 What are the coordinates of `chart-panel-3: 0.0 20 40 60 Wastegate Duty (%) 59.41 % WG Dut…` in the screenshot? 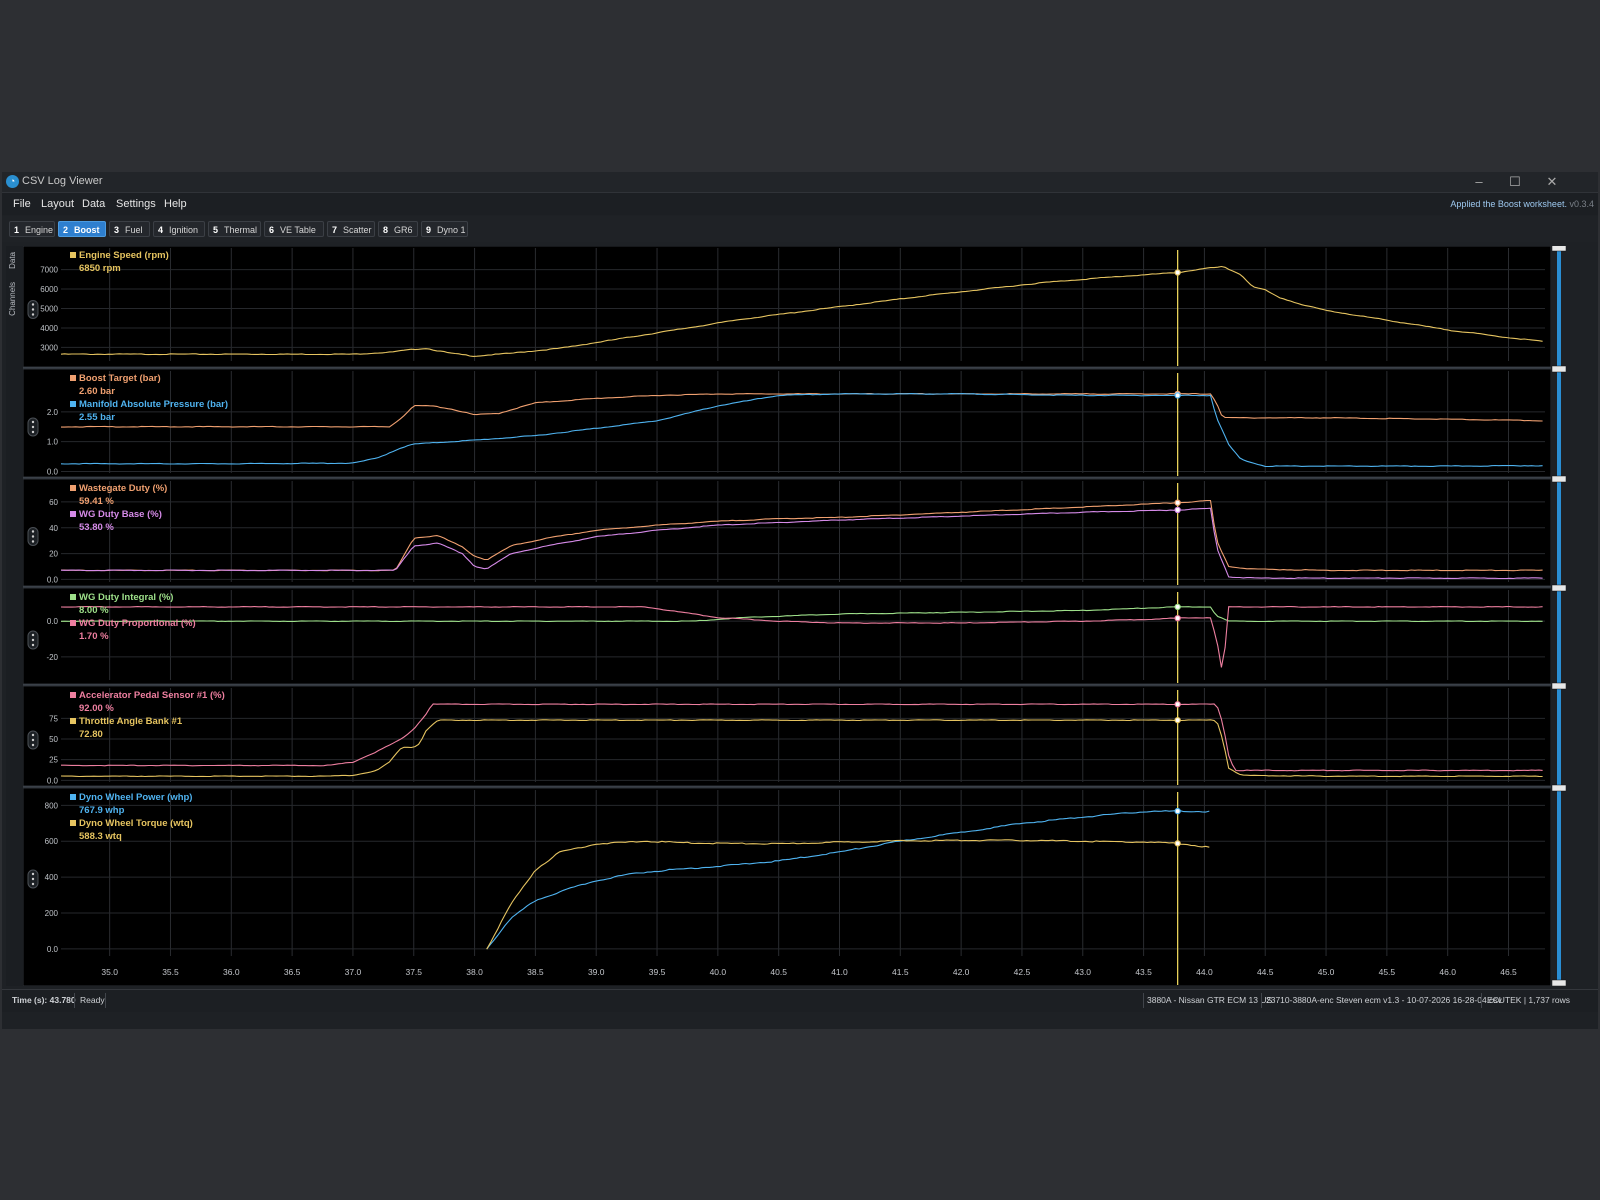 It's located at (787, 533).